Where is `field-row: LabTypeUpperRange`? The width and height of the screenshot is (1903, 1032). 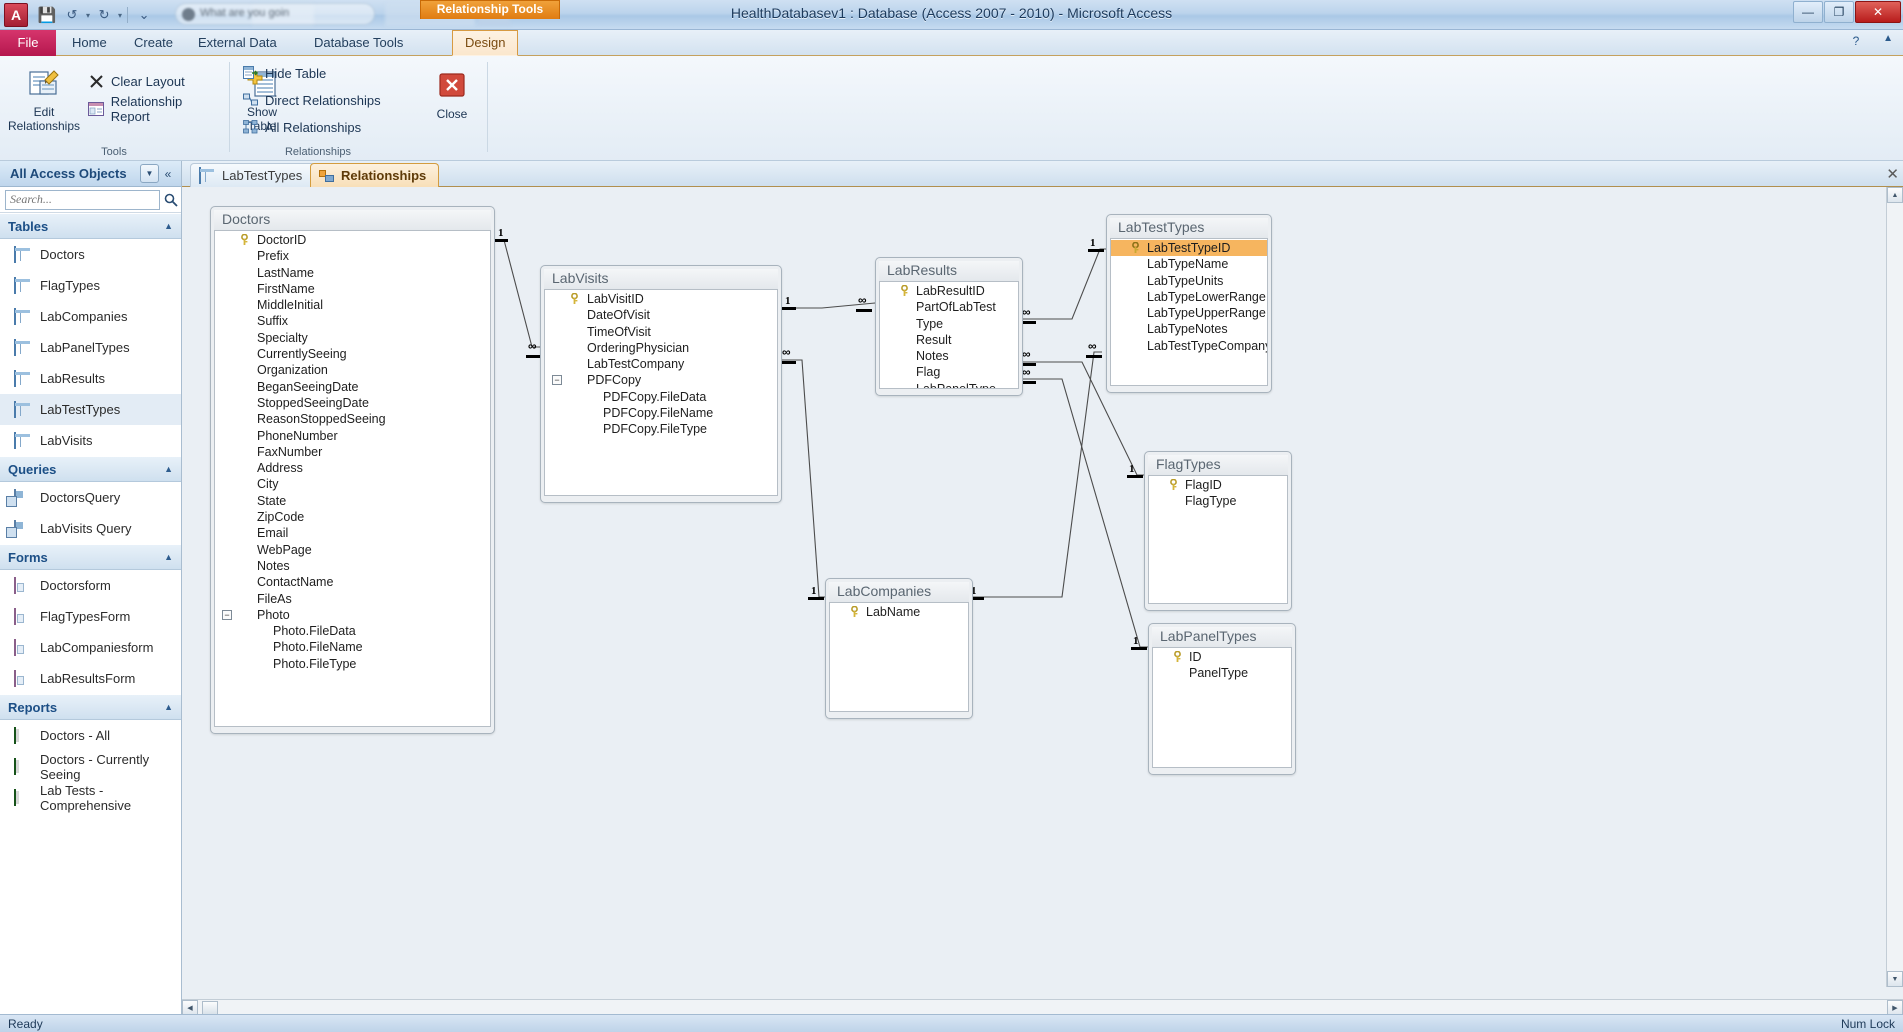
field-row: LabTypeUpperRange is located at coordinates (1189, 313).